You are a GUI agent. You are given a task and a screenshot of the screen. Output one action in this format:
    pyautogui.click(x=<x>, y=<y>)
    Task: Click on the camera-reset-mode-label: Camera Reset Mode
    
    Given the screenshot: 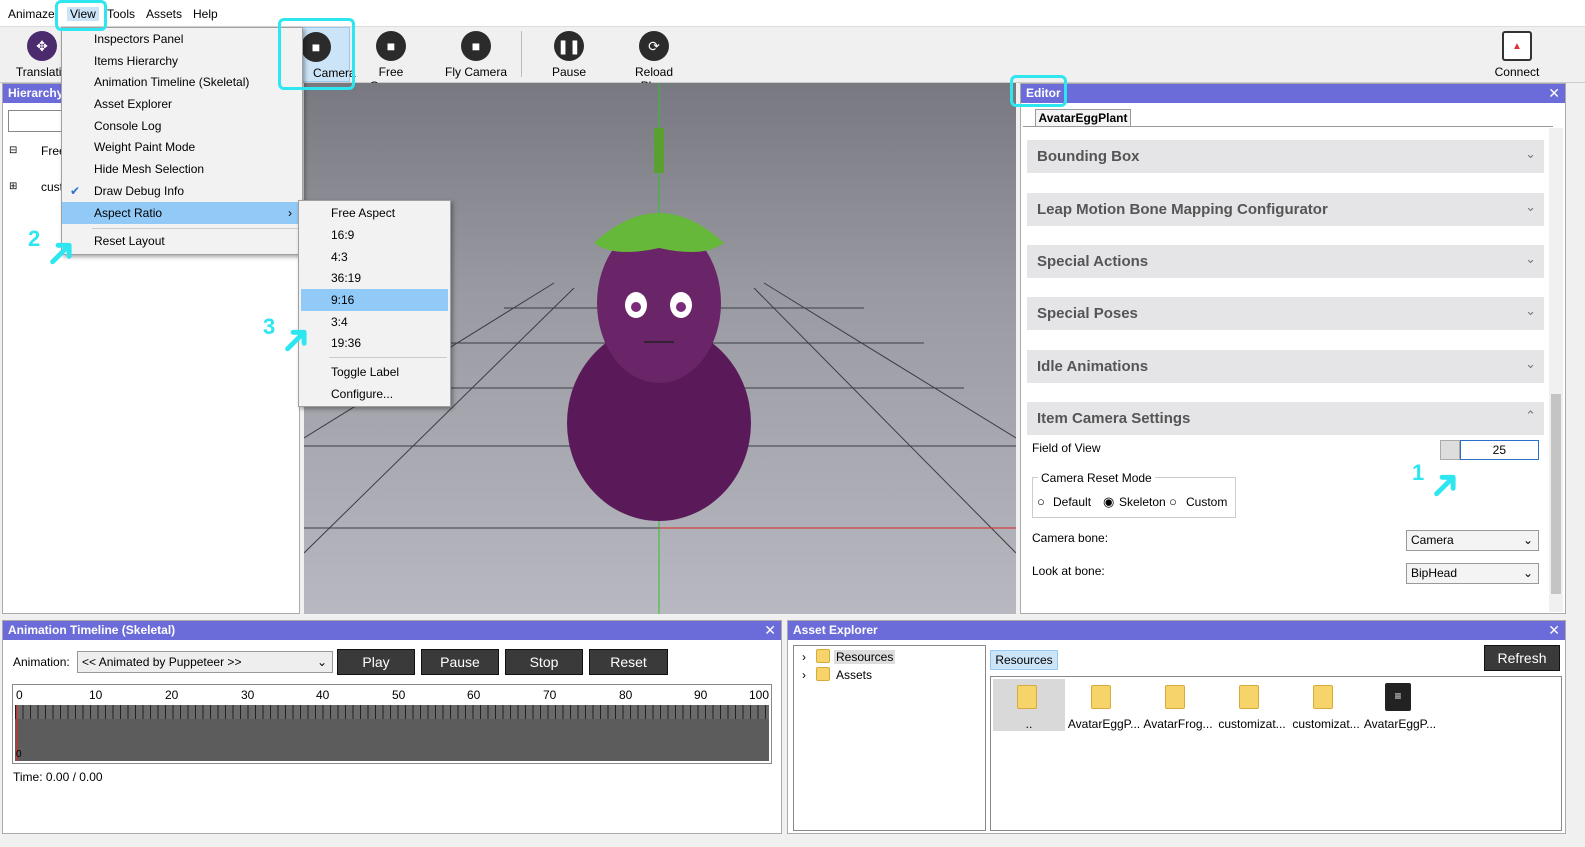 What is the action you would take?
    pyautogui.click(x=1096, y=478)
    